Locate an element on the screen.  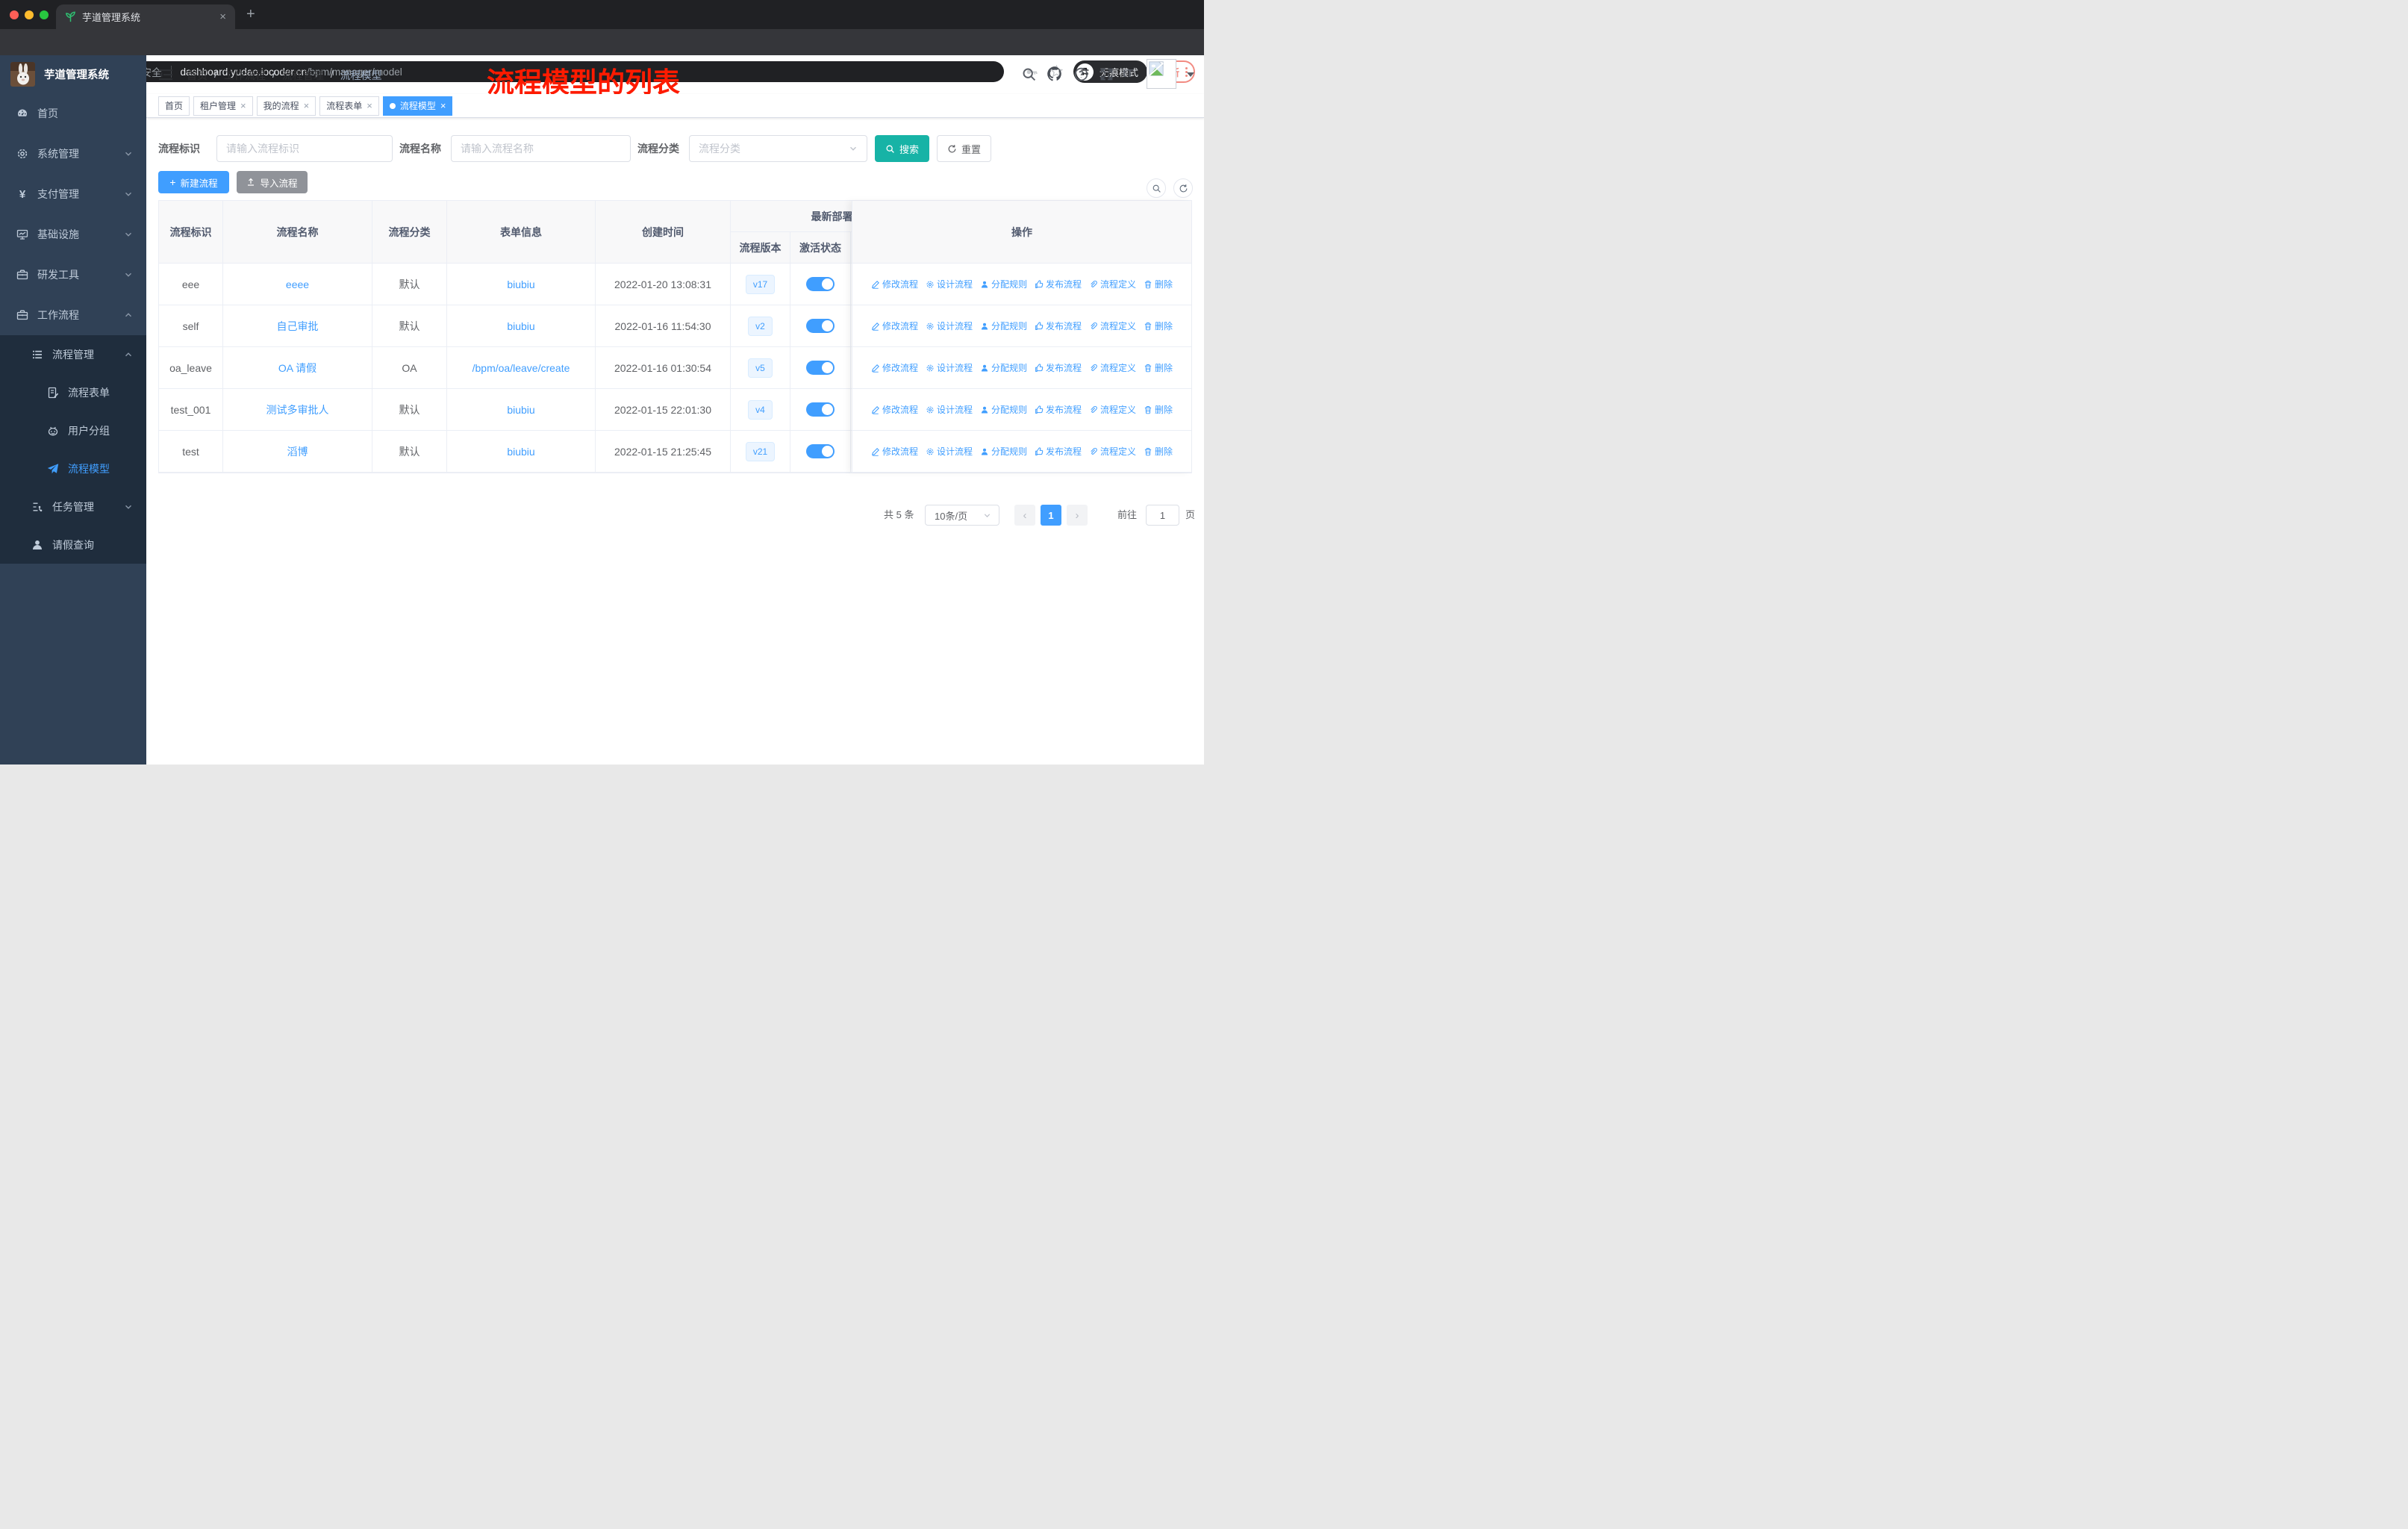
next-page-button: › is located at coordinates (1077, 515).